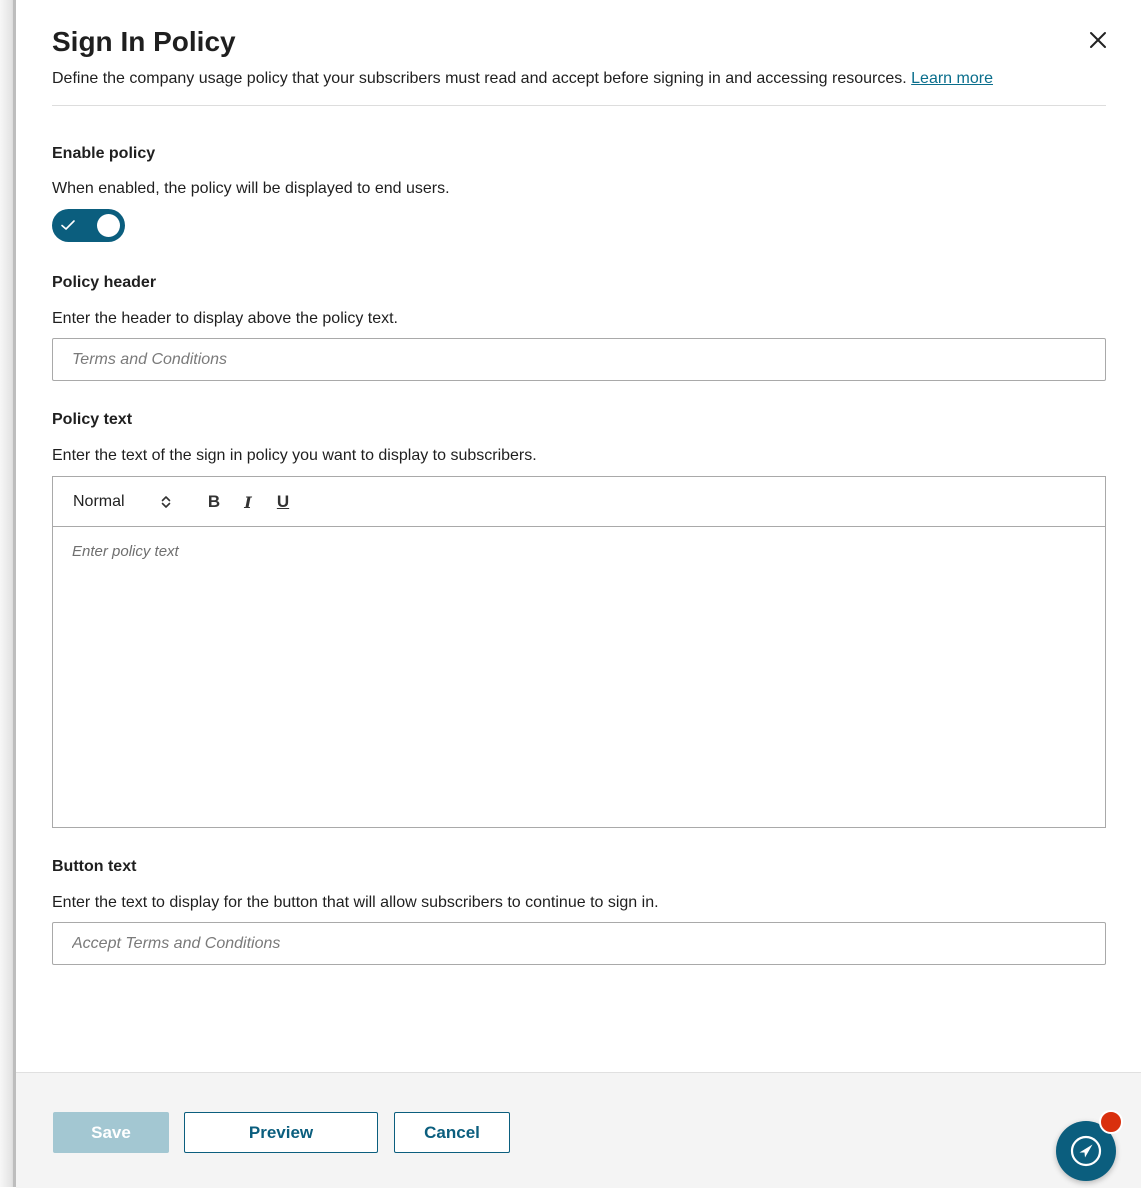  Describe the element at coordinates (92, 419) in the screenshot. I see `policy-text-label: Policy text` at that location.